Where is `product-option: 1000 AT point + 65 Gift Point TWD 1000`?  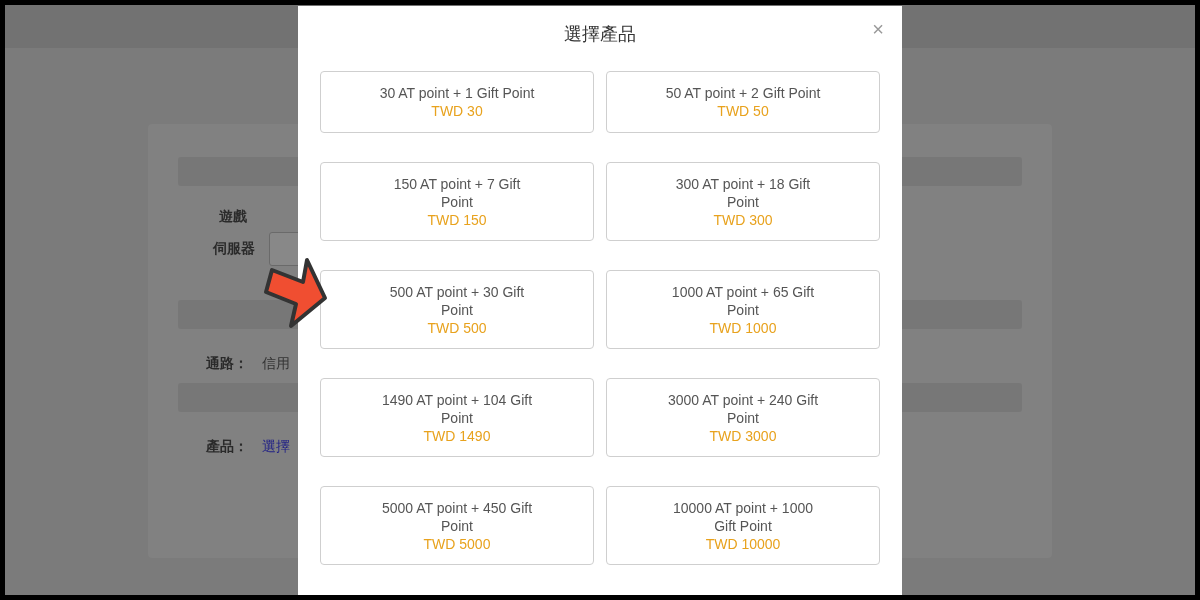
product-option: 1000 AT point + 65 Gift Point TWD 1000 is located at coordinates (743, 309).